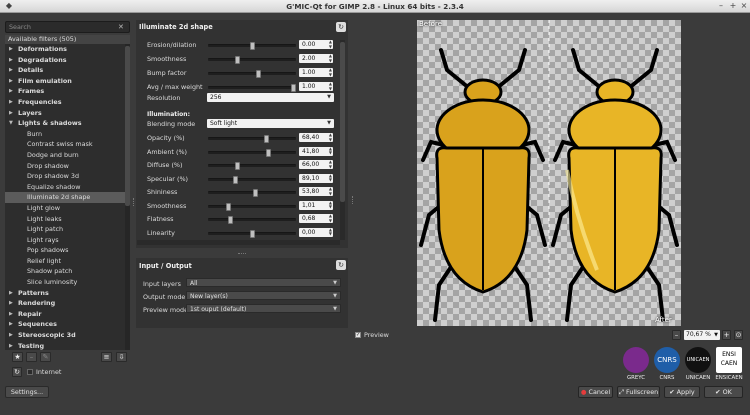 The height and width of the screenshot is (415, 750). I want to click on filter-item: Equalize shadow, so click(67, 187).